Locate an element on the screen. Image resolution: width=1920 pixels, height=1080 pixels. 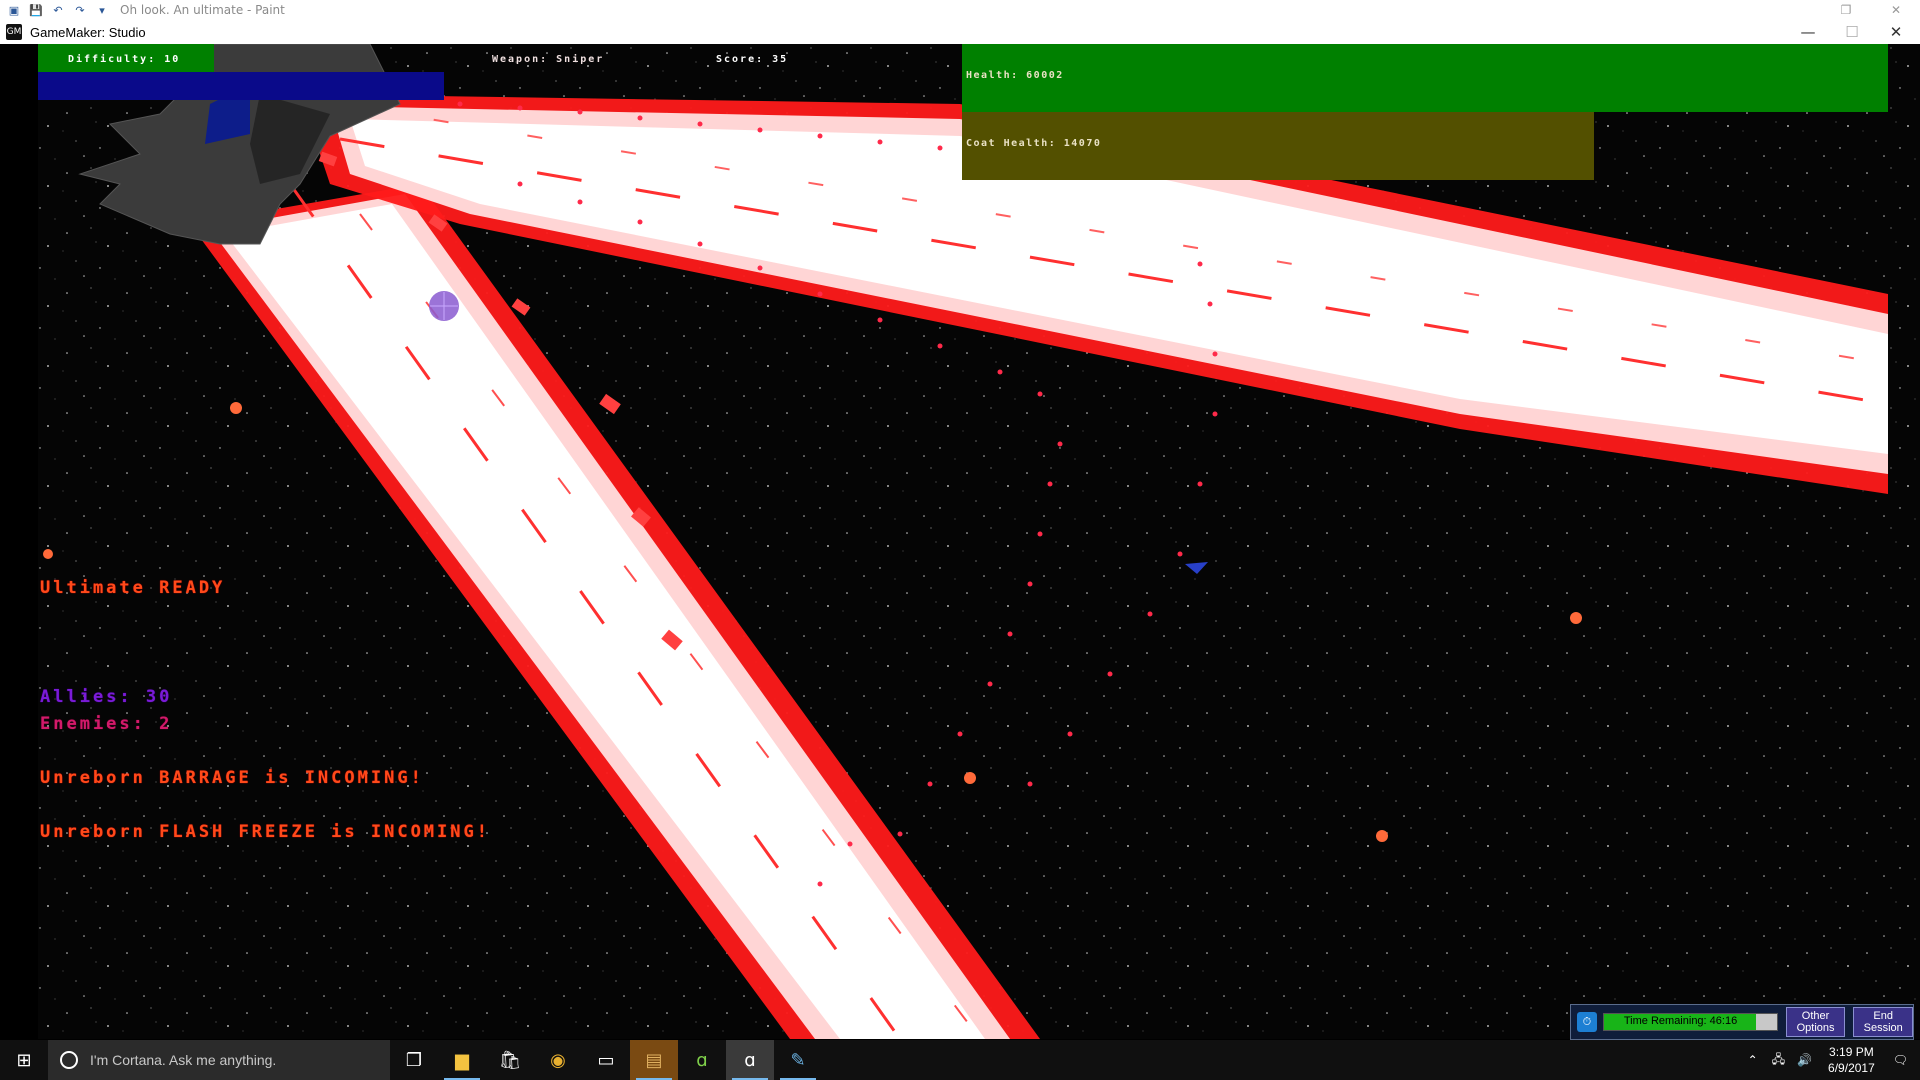
health-bar: Health: 60002 is located at coordinates (1425, 78).